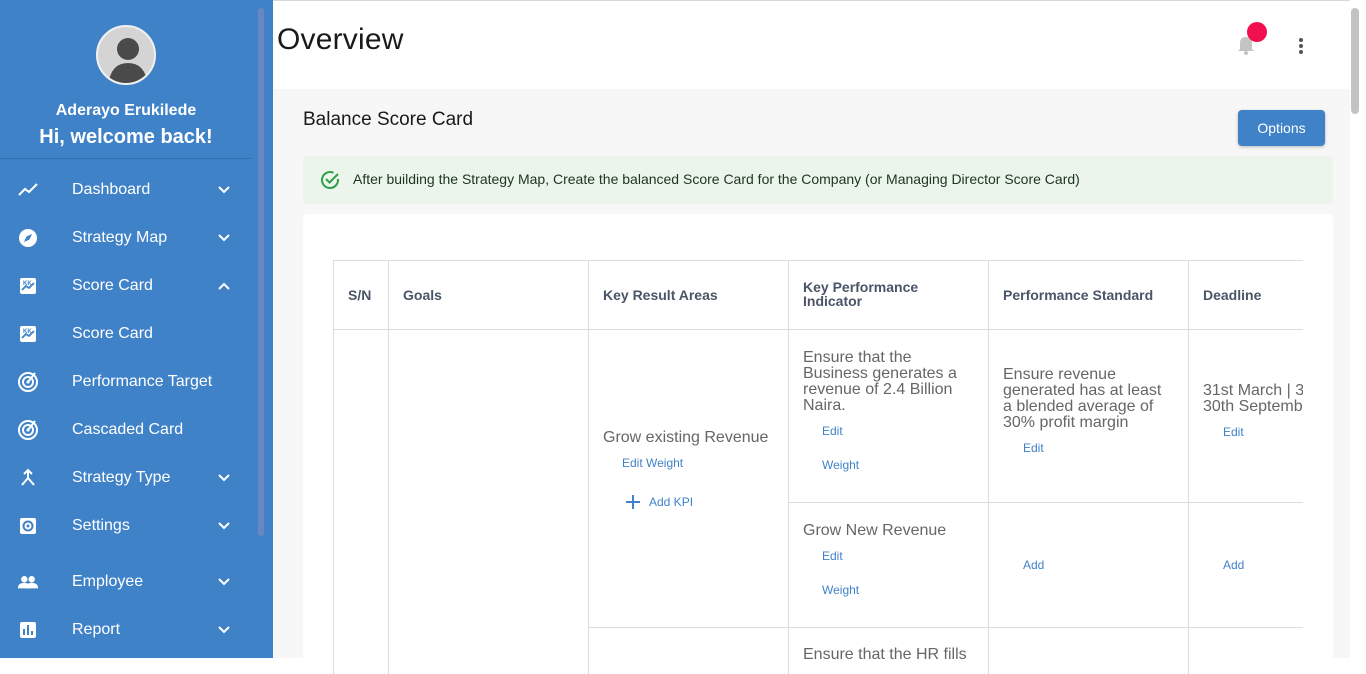  Describe the element at coordinates (686, 437) in the screenshot. I see `kra-text: Grow existing Revenue` at that location.